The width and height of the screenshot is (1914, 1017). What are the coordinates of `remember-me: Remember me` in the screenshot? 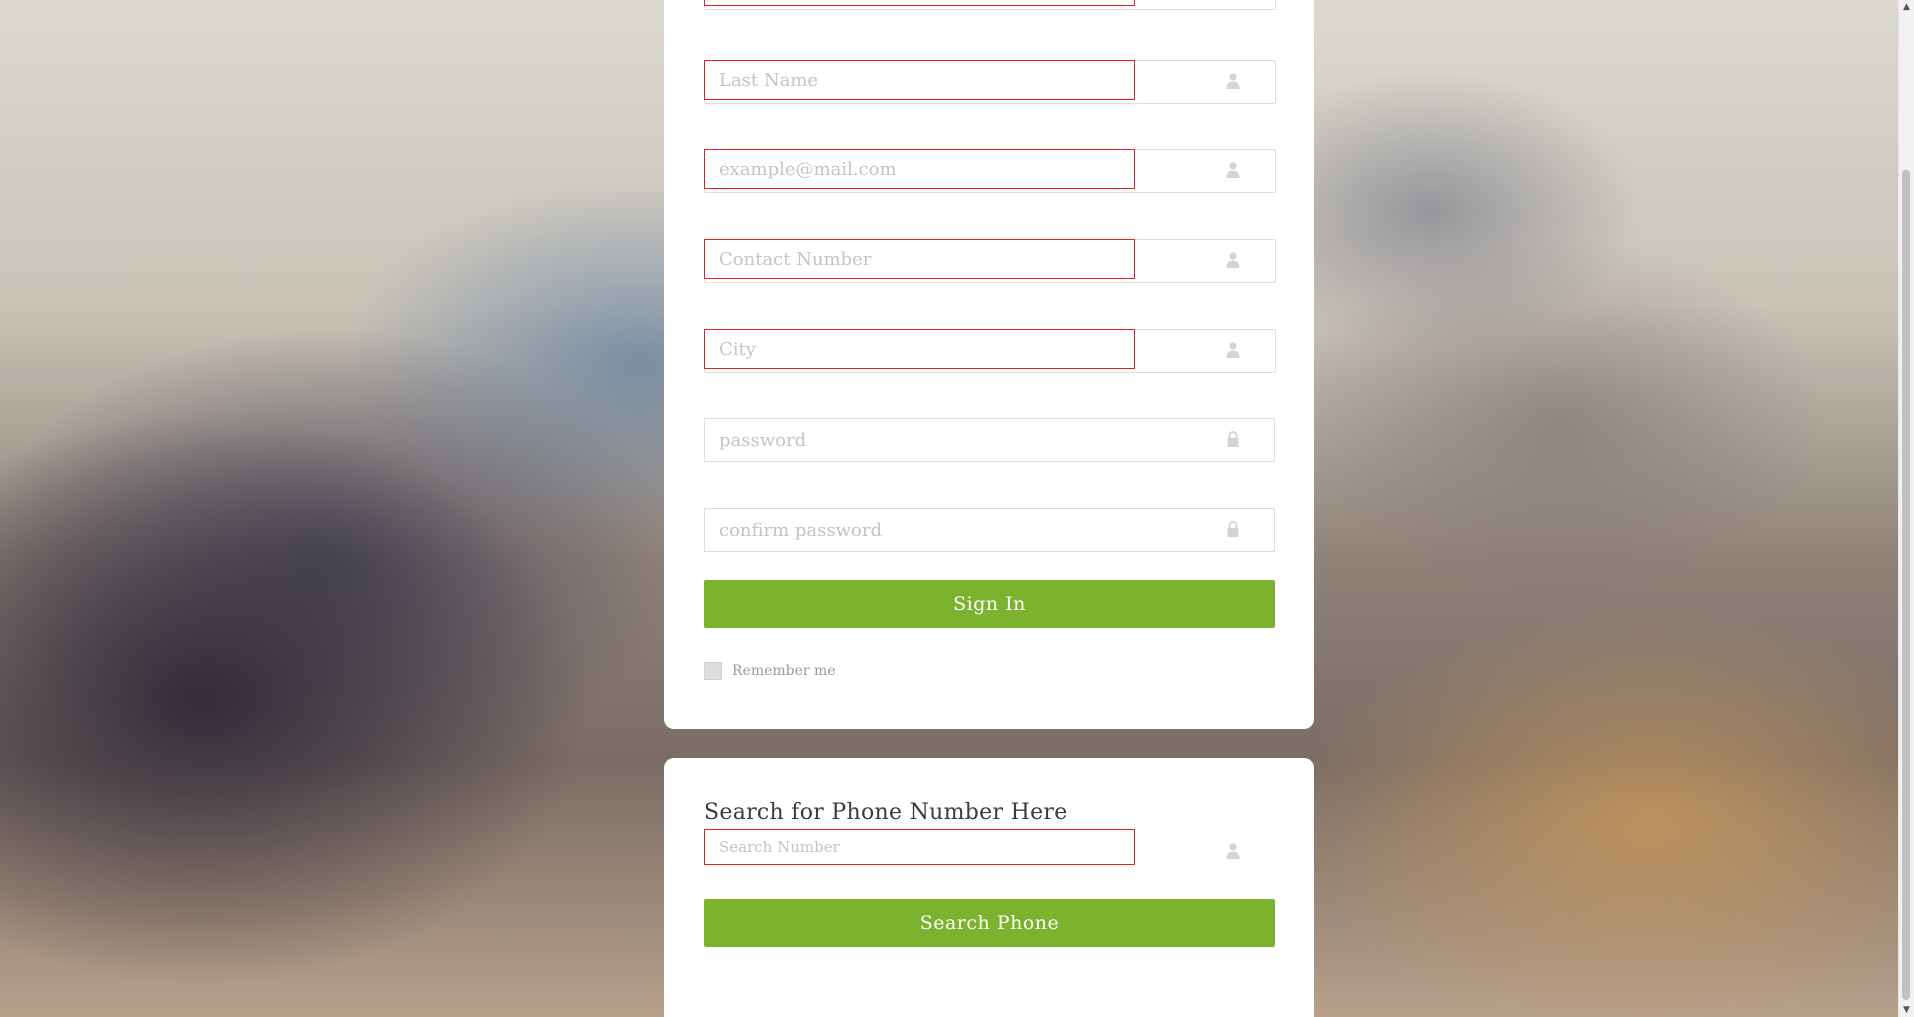 It's located at (770, 671).